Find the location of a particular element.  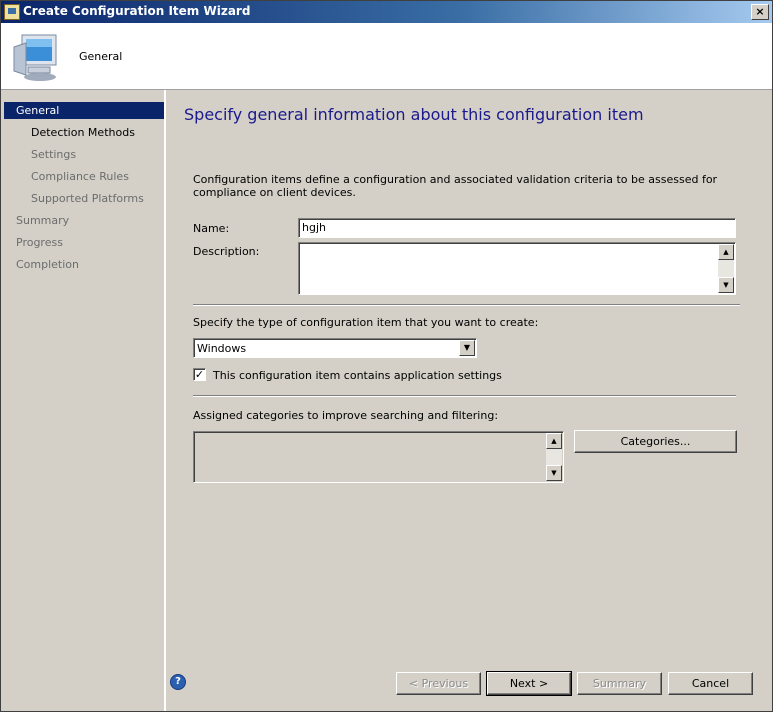

nav-item-general: General is located at coordinates (84, 110).